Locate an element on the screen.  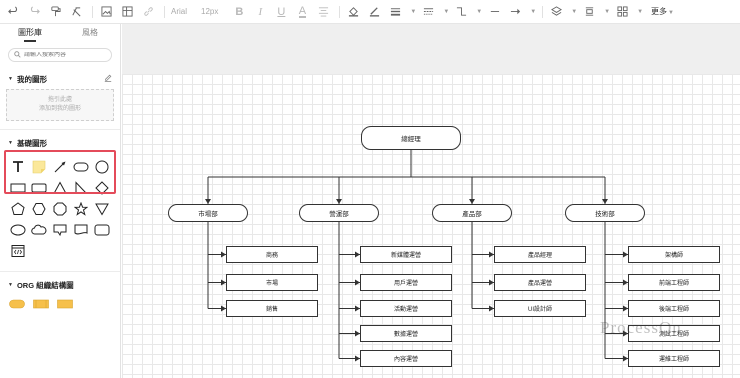
document-shape-icon is located at coordinates (80, 229).